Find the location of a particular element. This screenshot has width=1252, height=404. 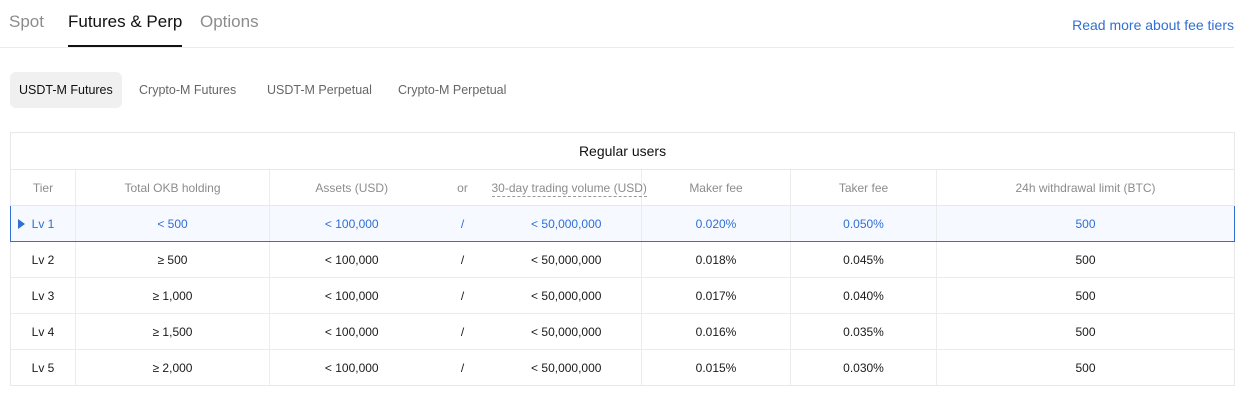

header-tier: Tier is located at coordinates (43, 187).